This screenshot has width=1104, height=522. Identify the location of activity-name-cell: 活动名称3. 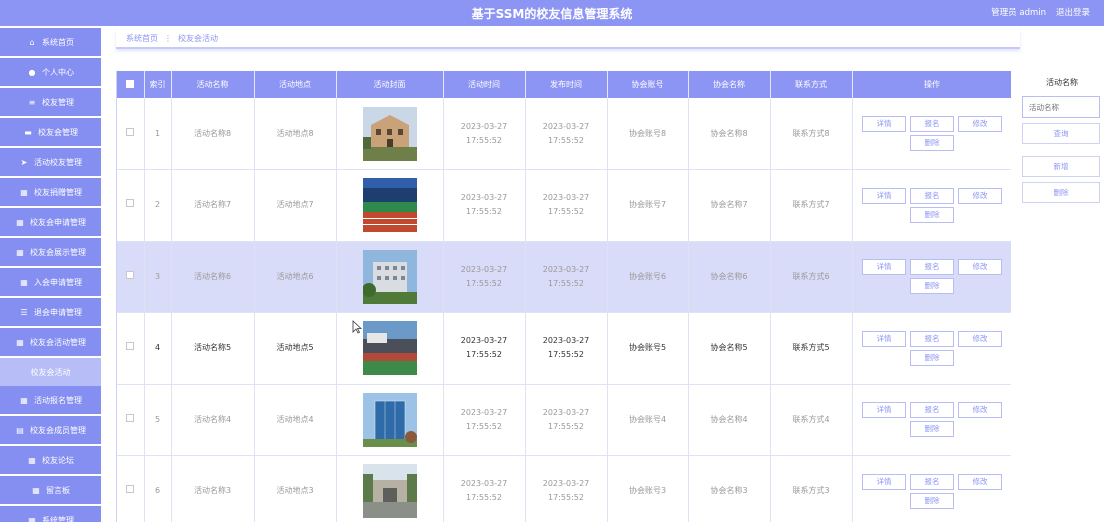
(213, 488).